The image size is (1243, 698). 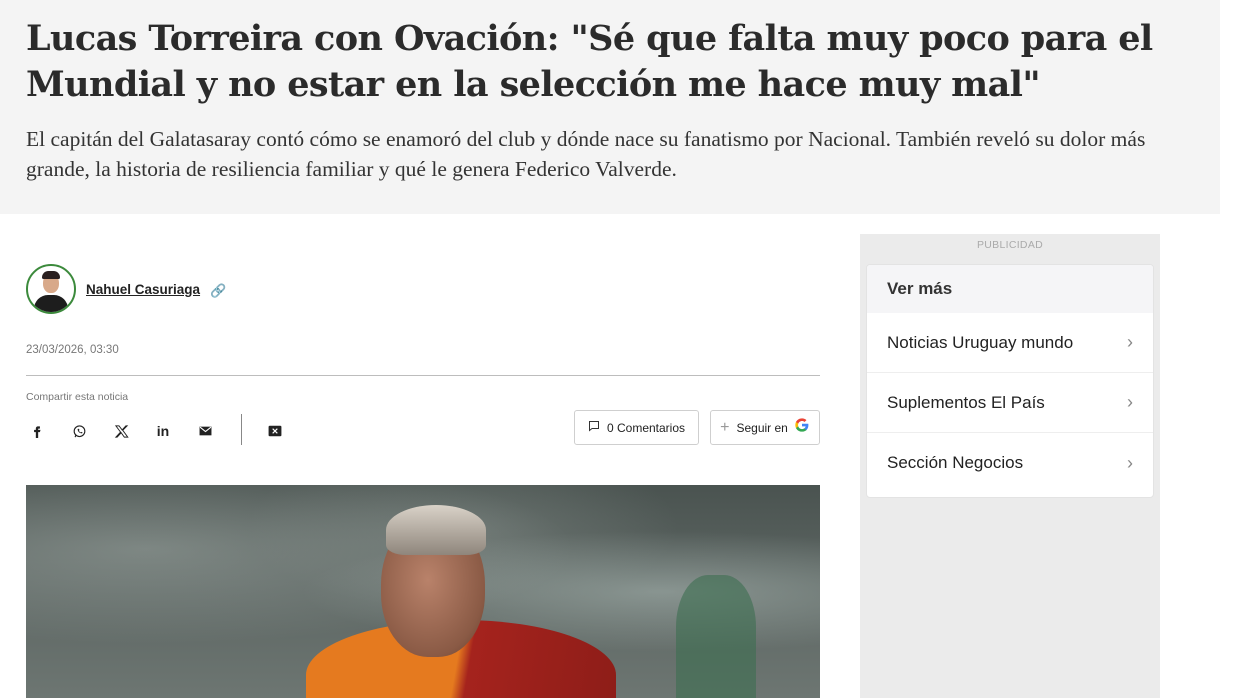 What do you see at coordinates (143, 289) in the screenshot?
I see `author-name-link: Nahuel Casuriaga` at bounding box center [143, 289].